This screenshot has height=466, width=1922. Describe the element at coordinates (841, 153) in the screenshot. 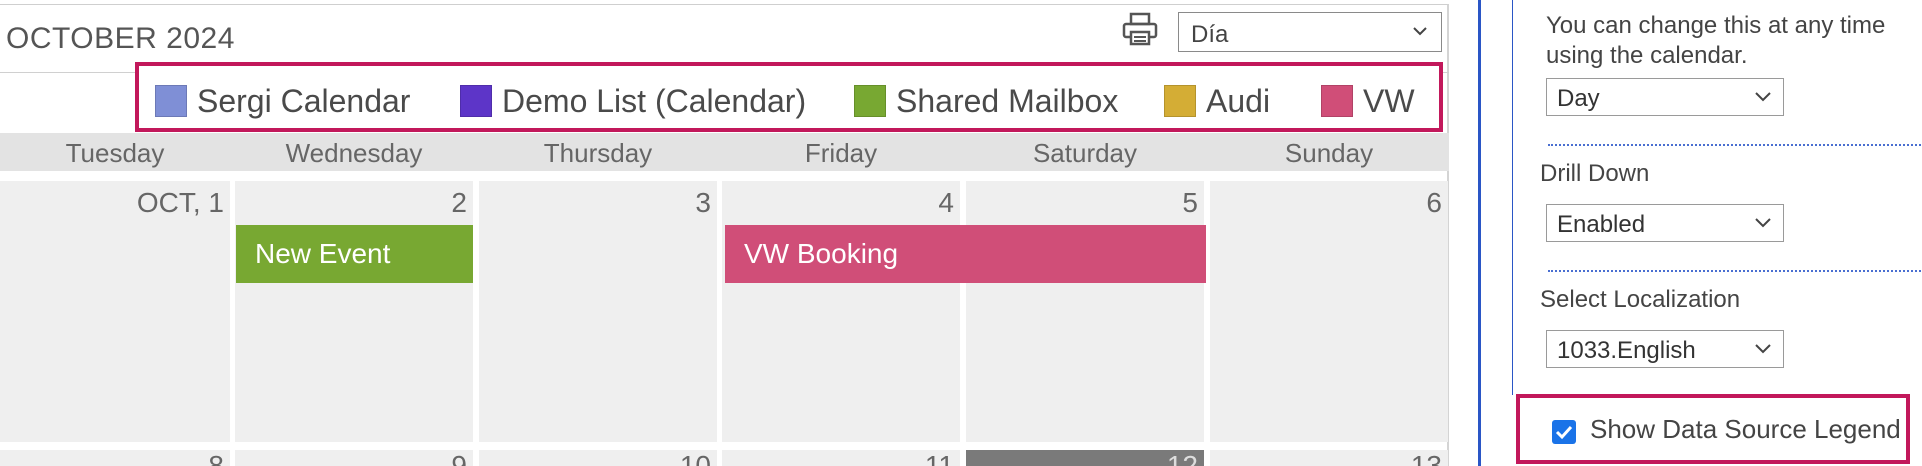

I see `weekday-friday: Friday` at that location.